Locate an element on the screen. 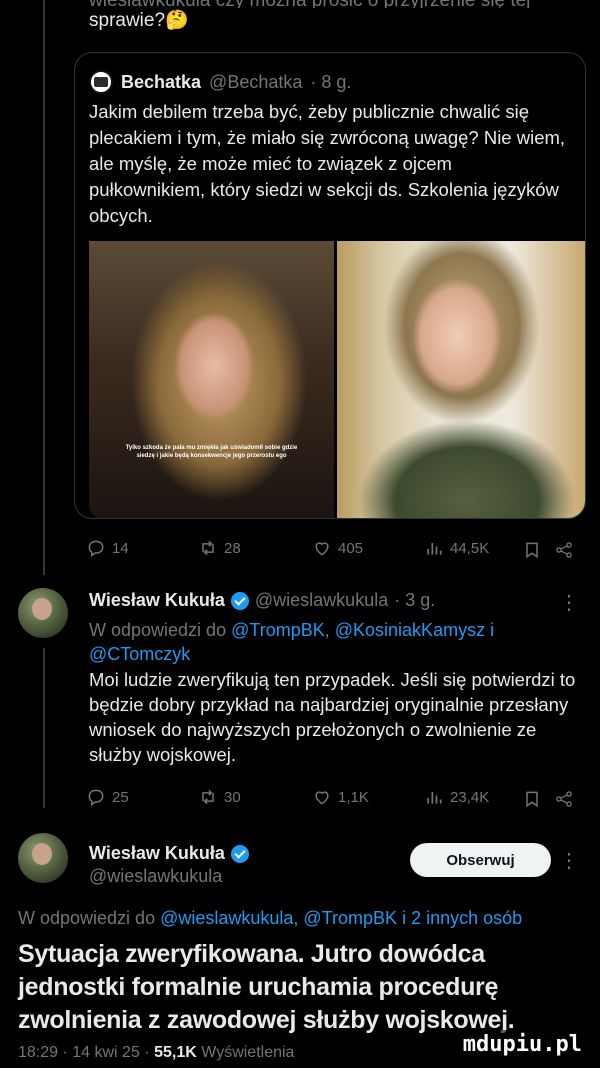 This screenshot has width=600, height=1068. reply-action: 14 is located at coordinates (107, 548).